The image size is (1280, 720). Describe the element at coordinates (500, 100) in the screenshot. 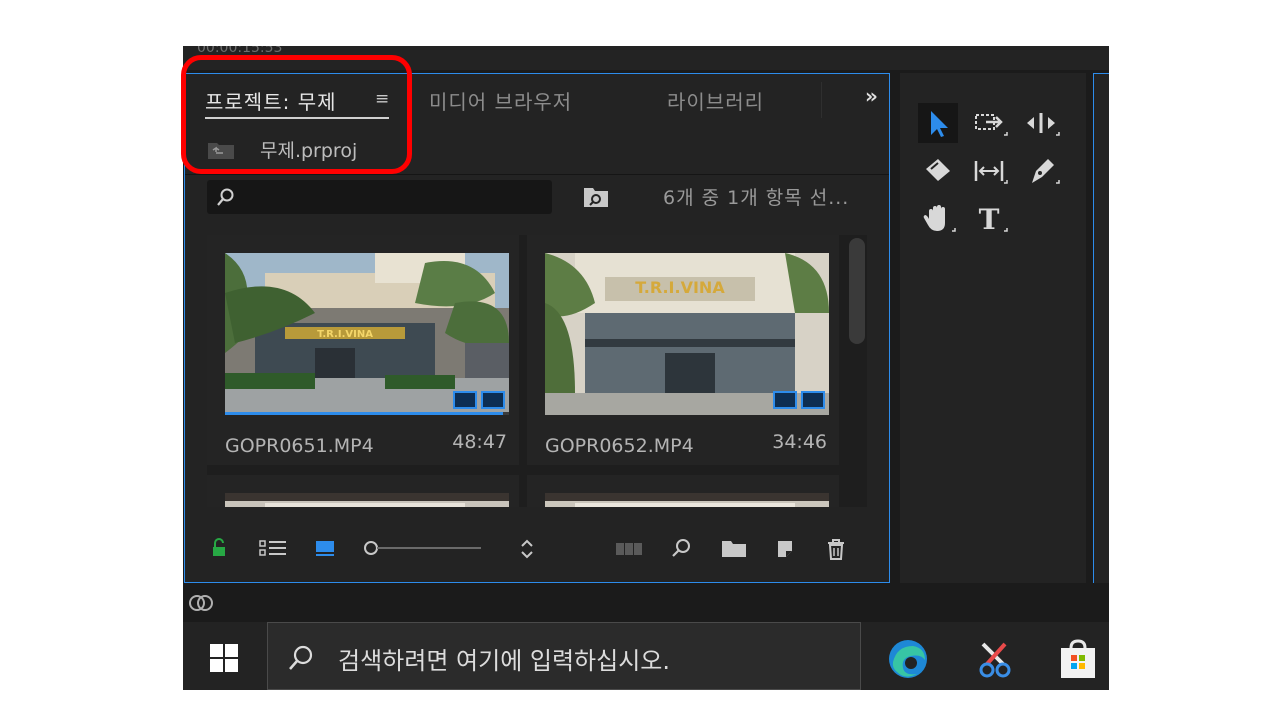

I see `tab-media-browser: 미디어 브라우저` at that location.